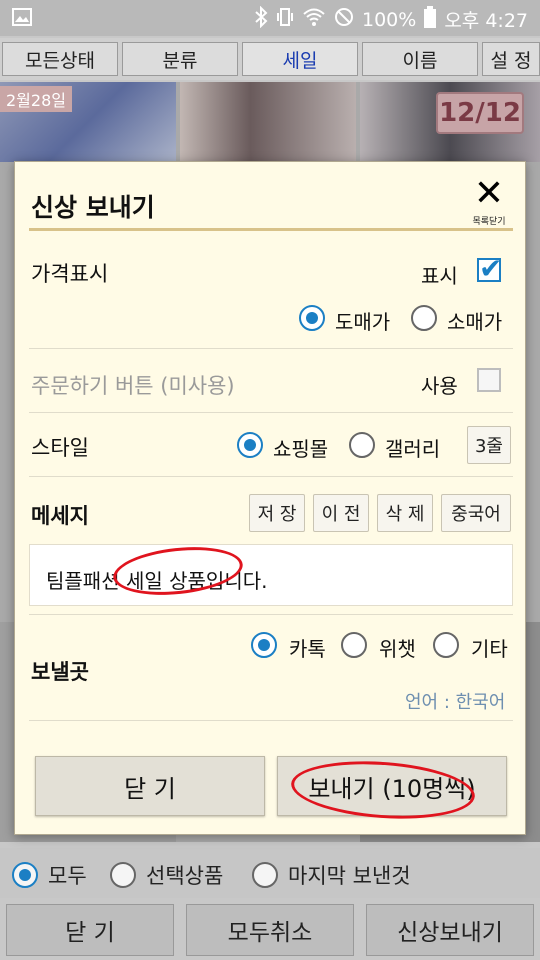 This screenshot has width=540, height=960. What do you see at coordinates (439, 276) in the screenshot?
I see `show-price-label: 표시` at bounding box center [439, 276].